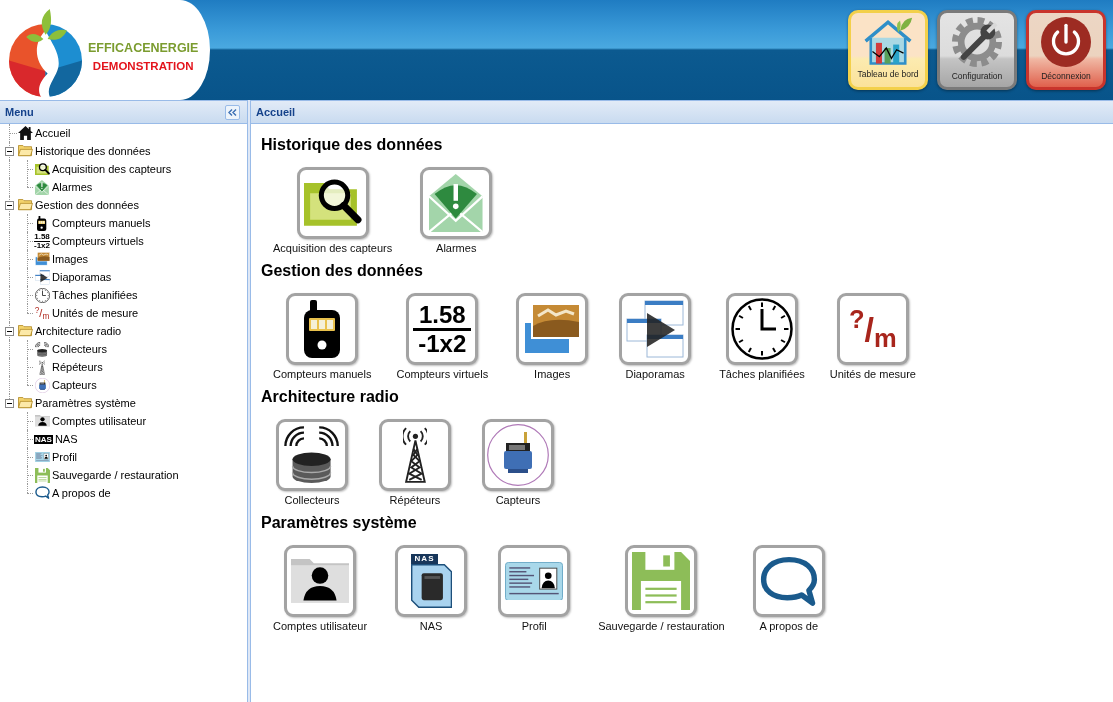  I want to click on logout-button: Déconnexion, so click(1066, 50).